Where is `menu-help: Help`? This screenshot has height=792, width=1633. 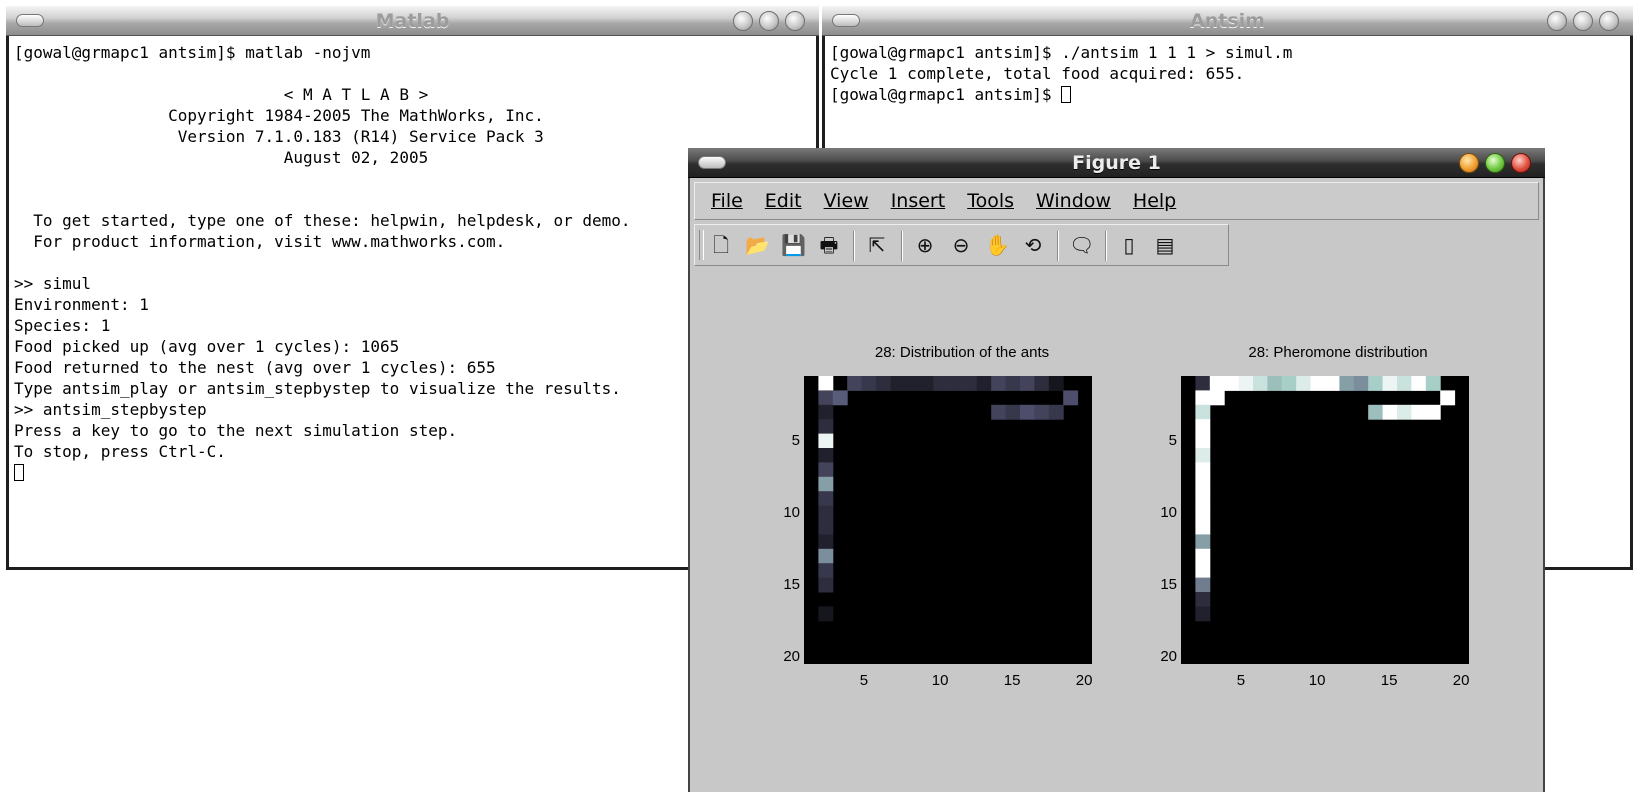
menu-help: Help is located at coordinates (1154, 201).